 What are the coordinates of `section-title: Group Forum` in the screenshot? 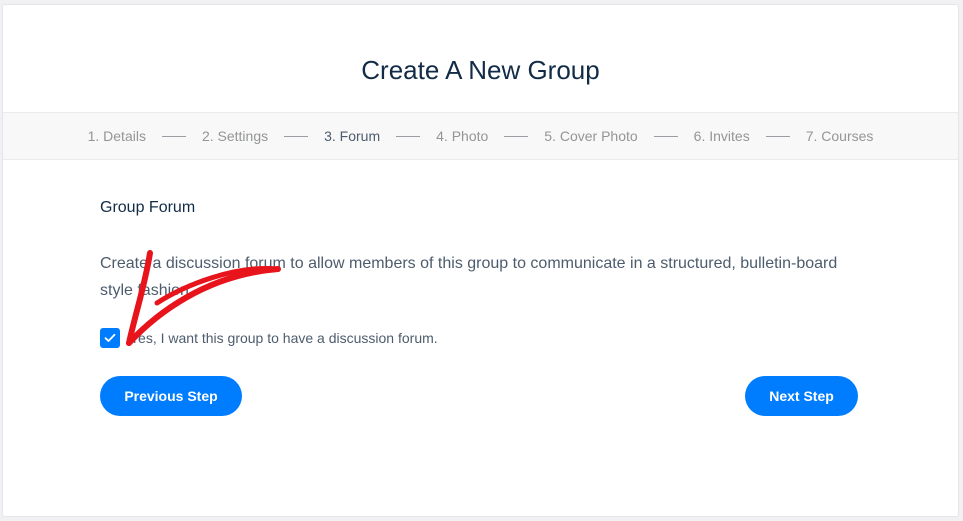 It's located at (148, 207).